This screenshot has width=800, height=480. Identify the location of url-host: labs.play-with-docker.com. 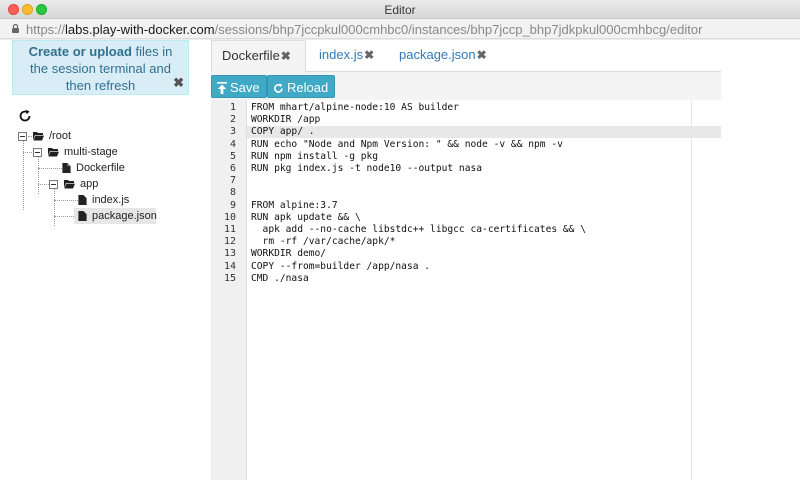
(140, 29).